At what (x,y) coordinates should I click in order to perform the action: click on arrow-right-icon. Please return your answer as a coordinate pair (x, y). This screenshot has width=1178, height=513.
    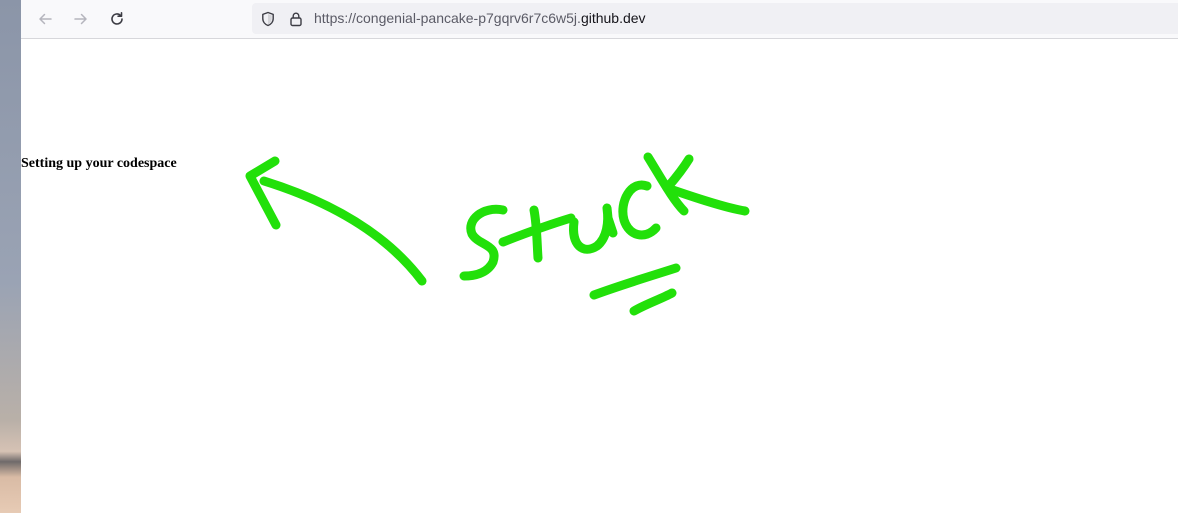
    Looking at the image, I should click on (80, 19).